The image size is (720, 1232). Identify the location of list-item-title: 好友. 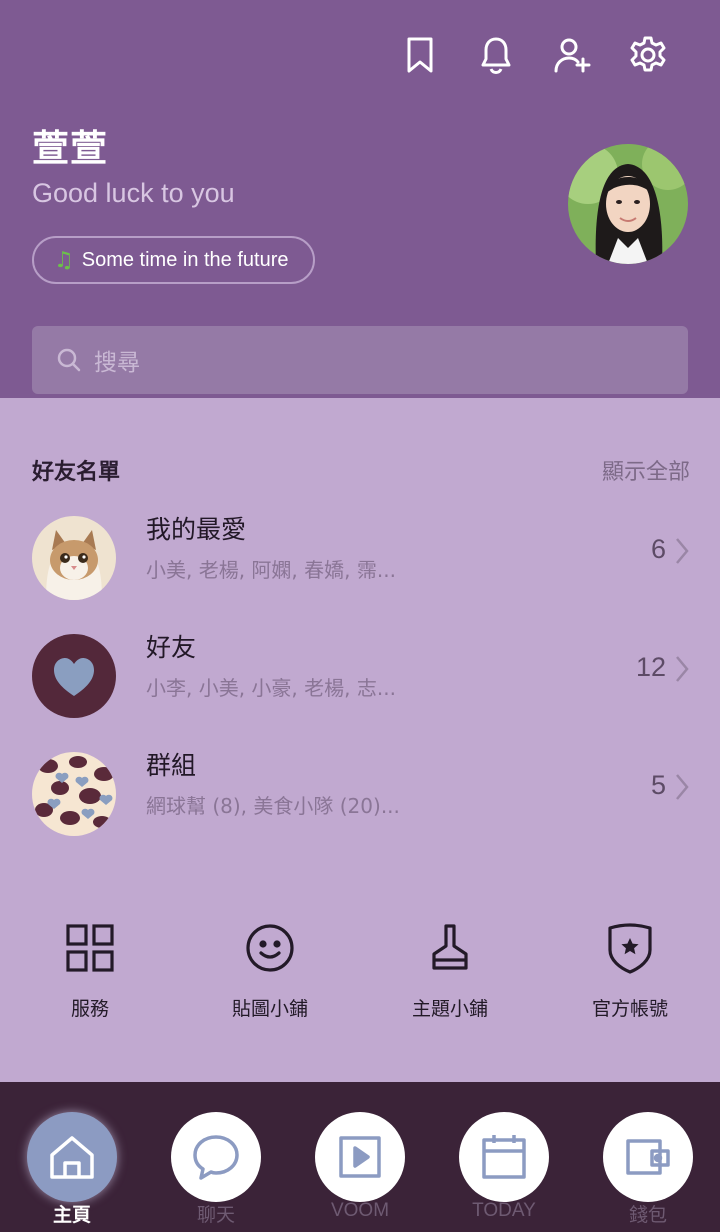
(171, 647).